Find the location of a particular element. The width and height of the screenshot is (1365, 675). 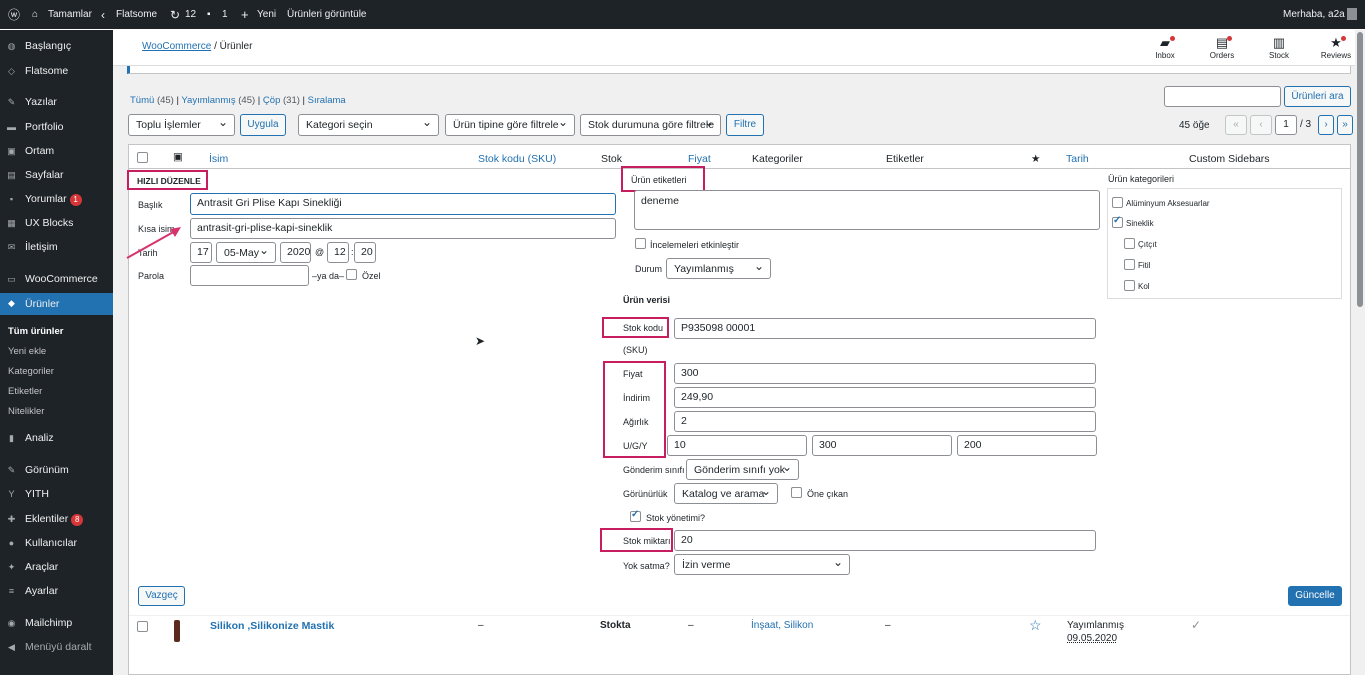

site-name-link: Tamamlar is located at coordinates (70, 15).